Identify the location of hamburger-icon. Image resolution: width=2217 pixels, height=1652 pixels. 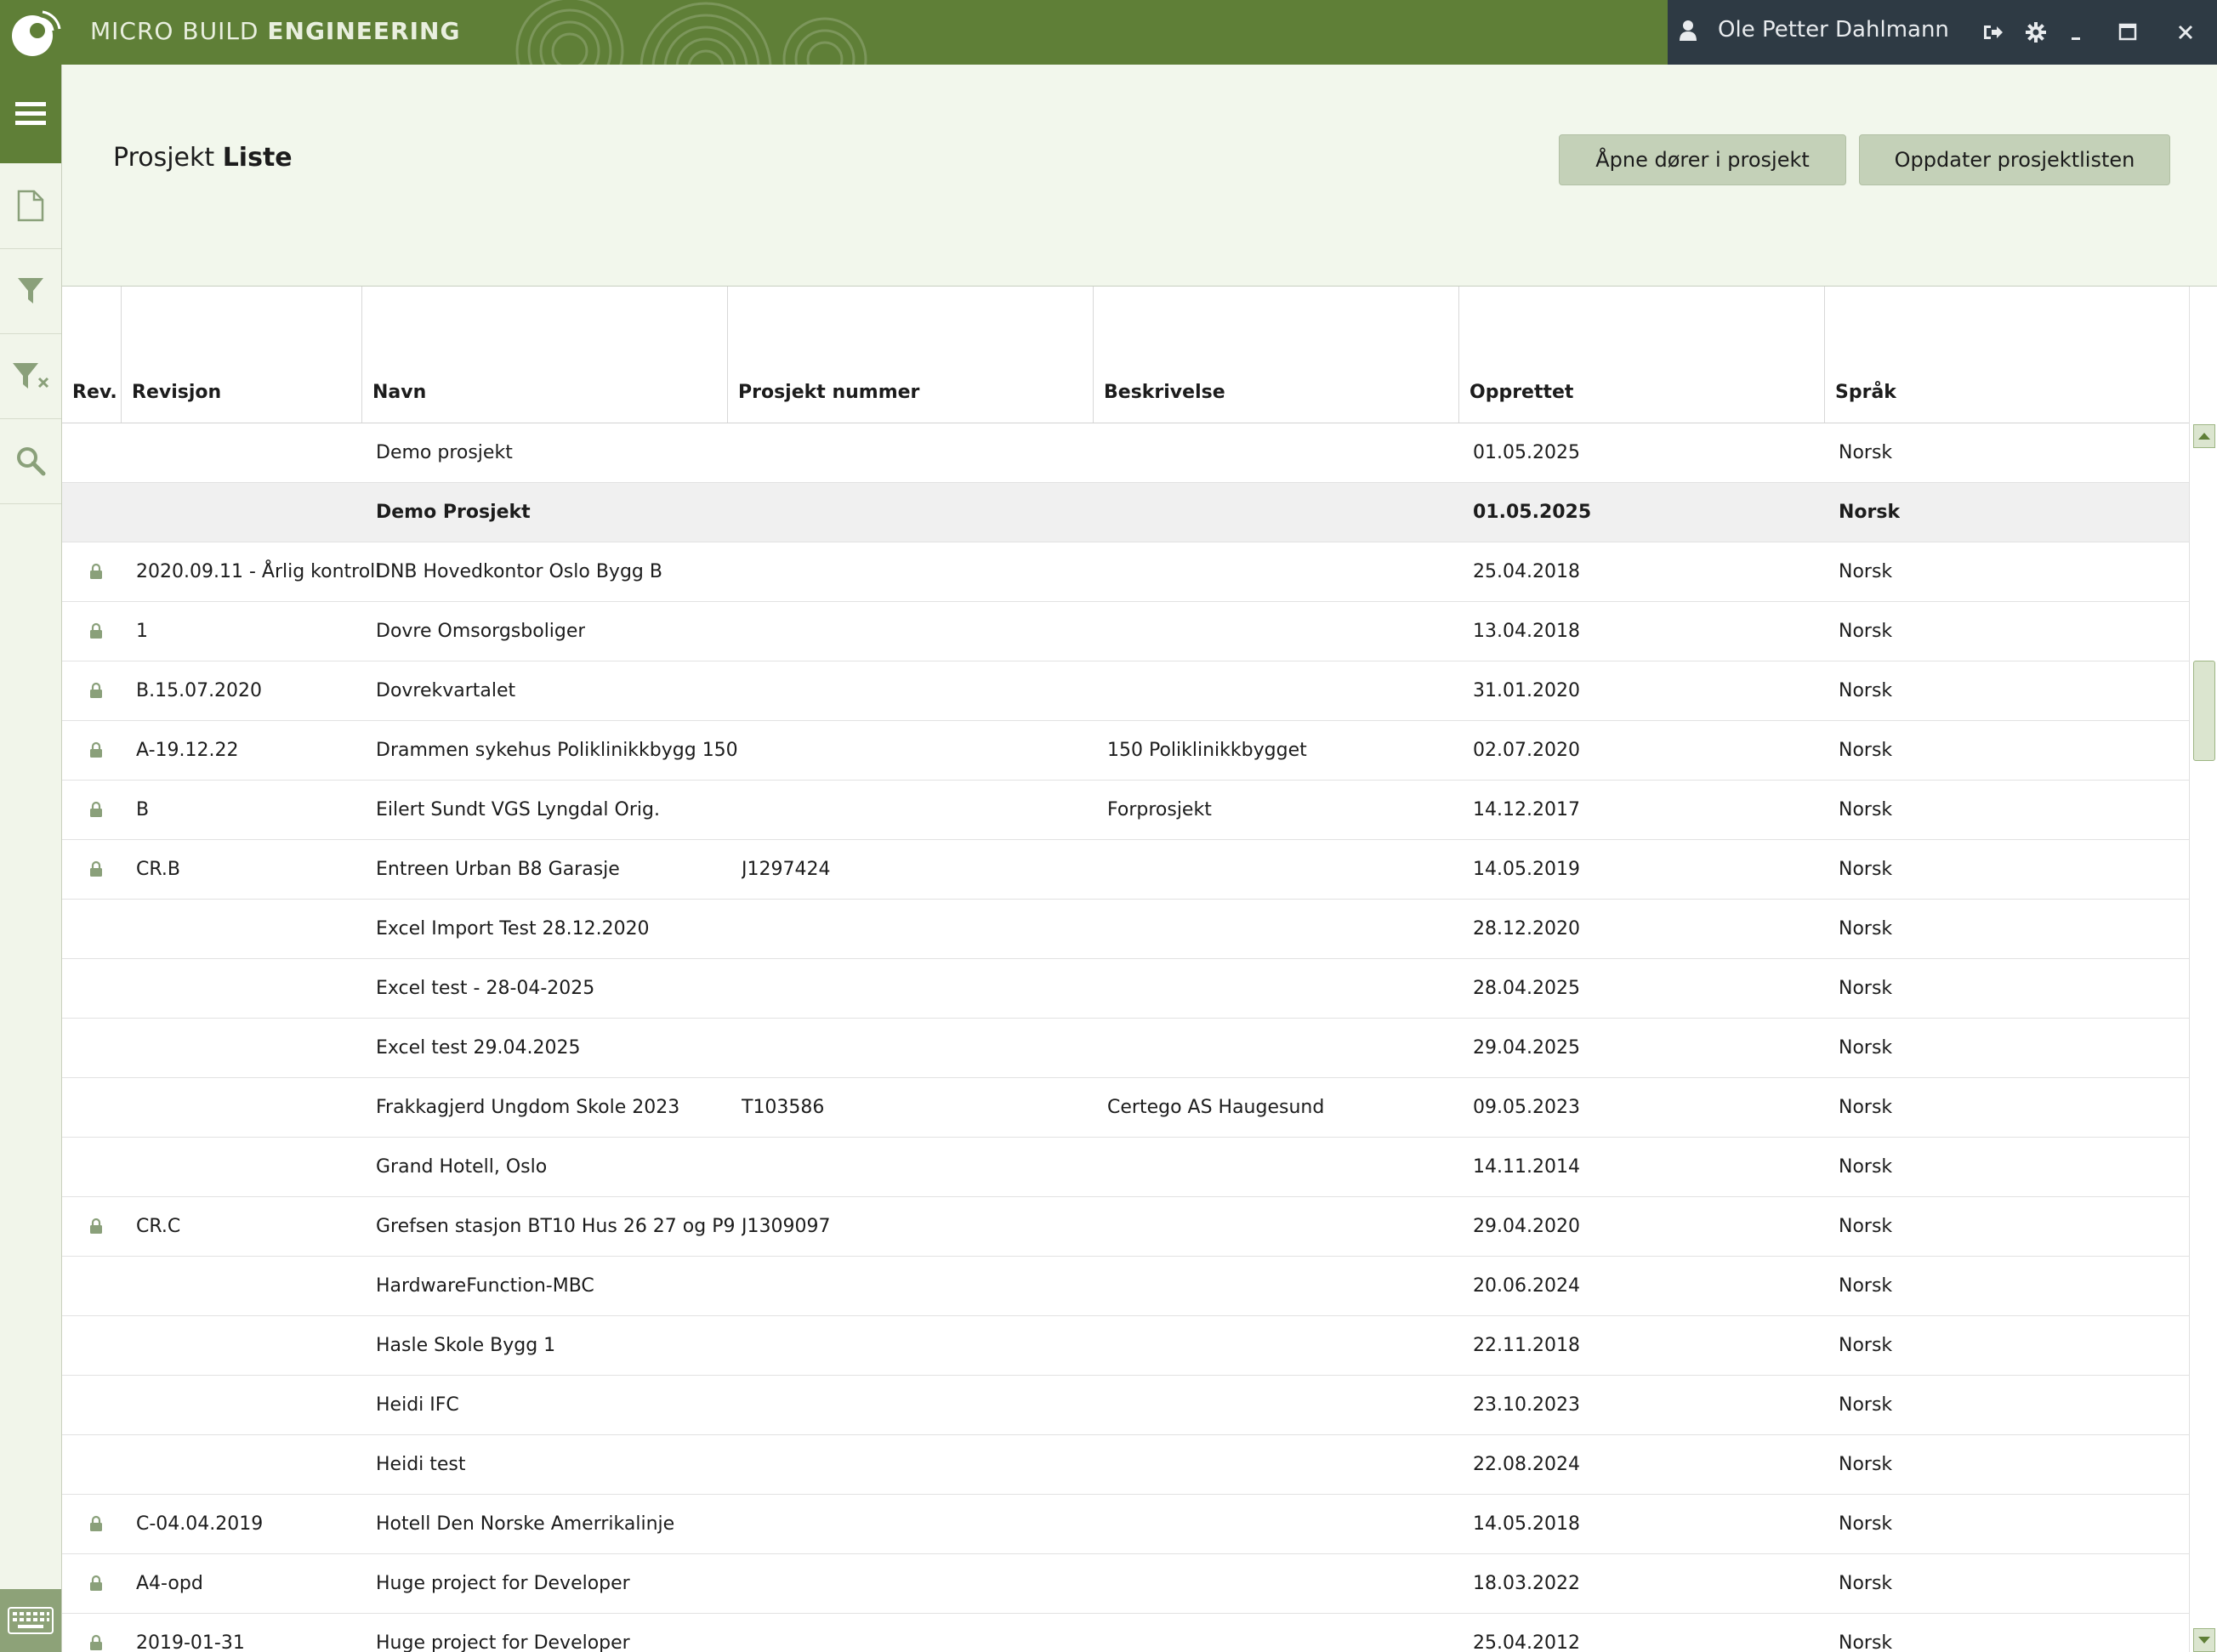
(30, 113).